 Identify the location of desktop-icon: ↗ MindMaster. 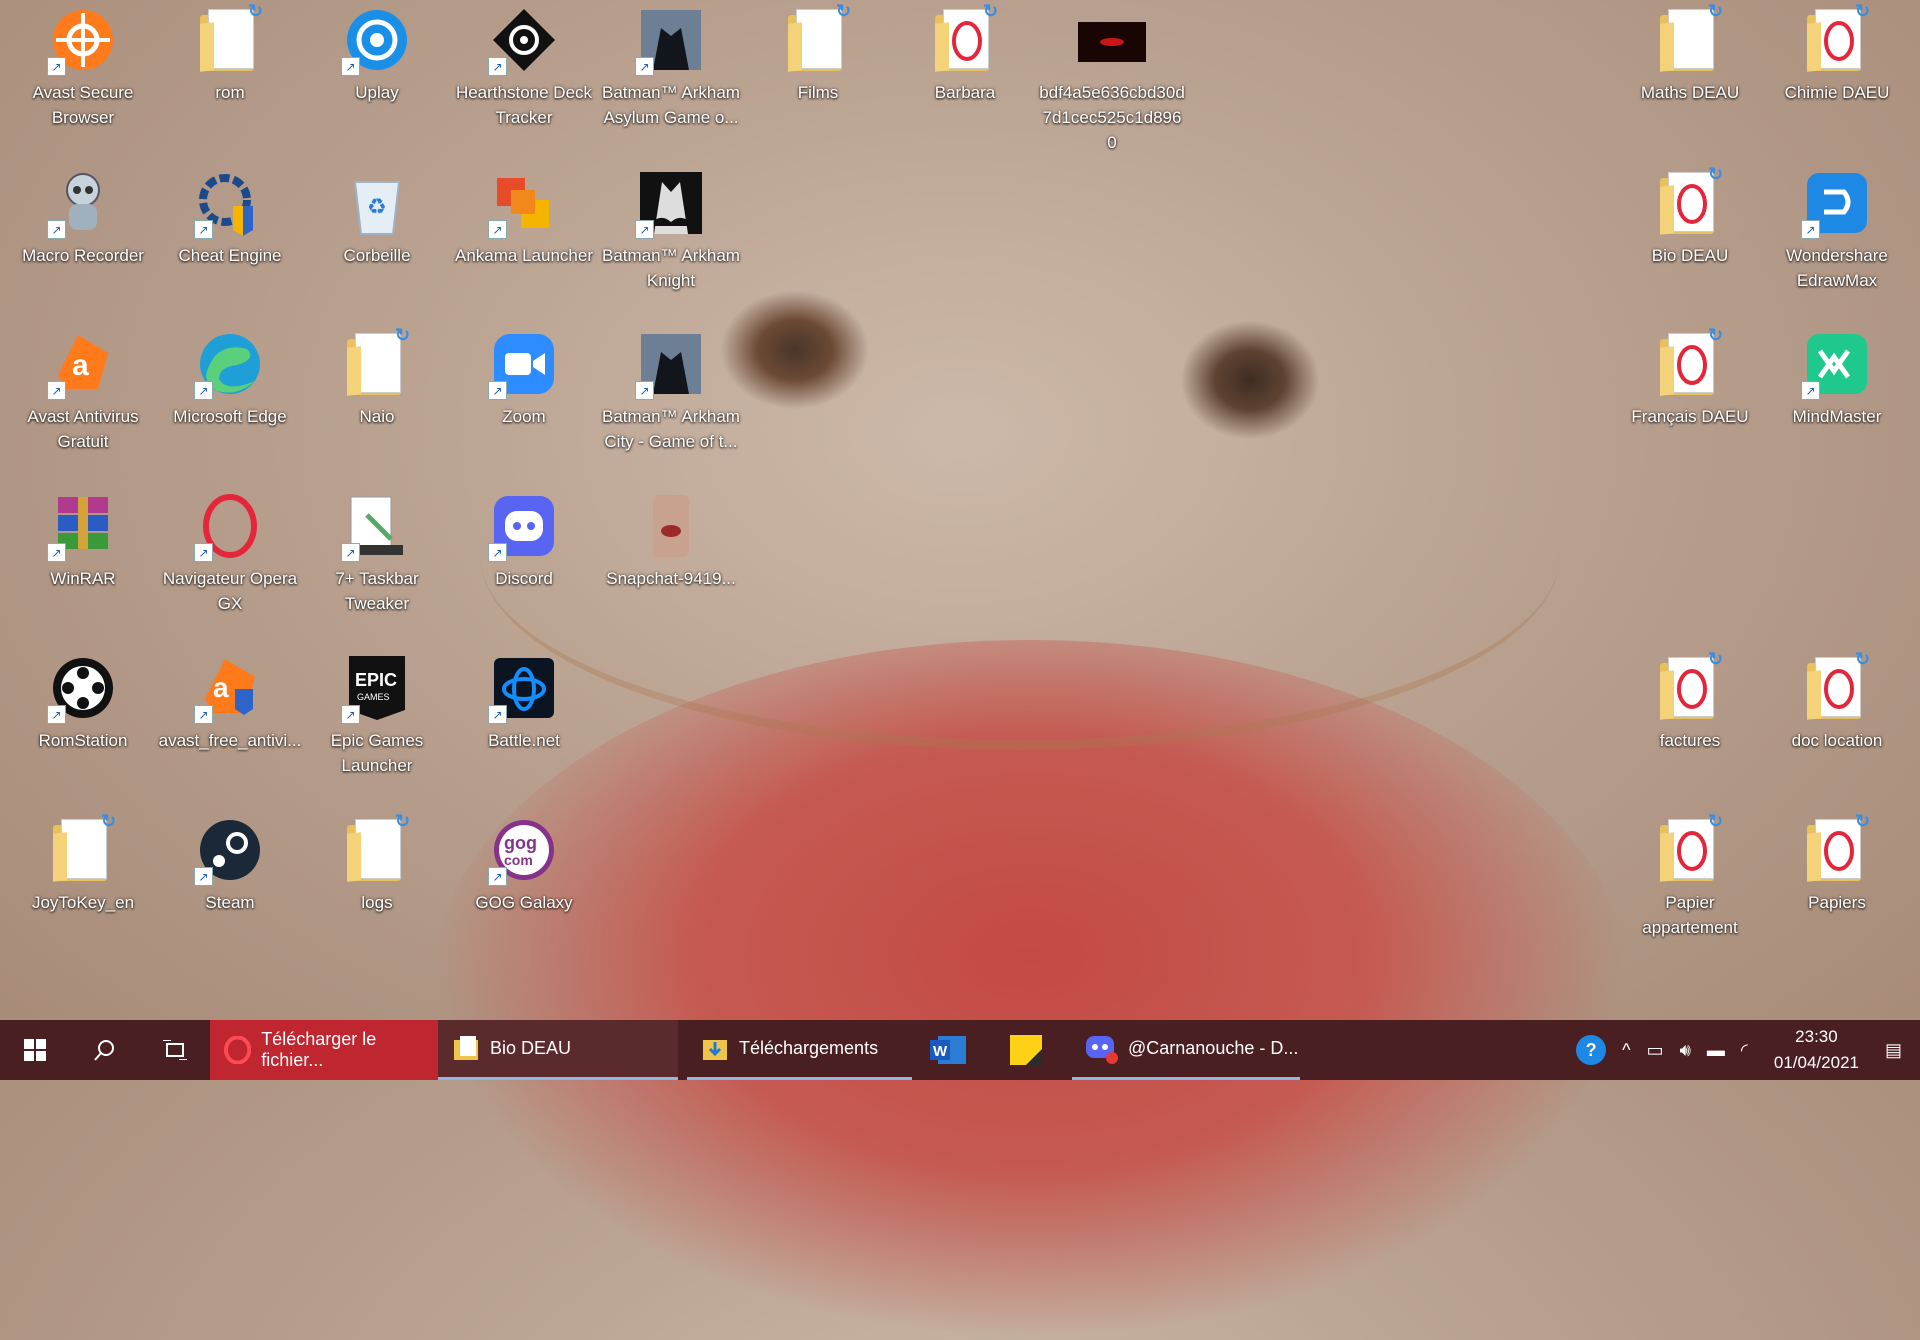
(1837, 378).